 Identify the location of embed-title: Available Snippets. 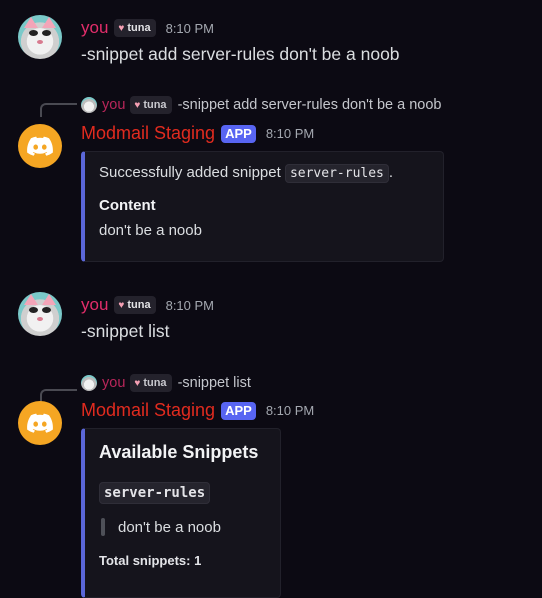
(179, 452).